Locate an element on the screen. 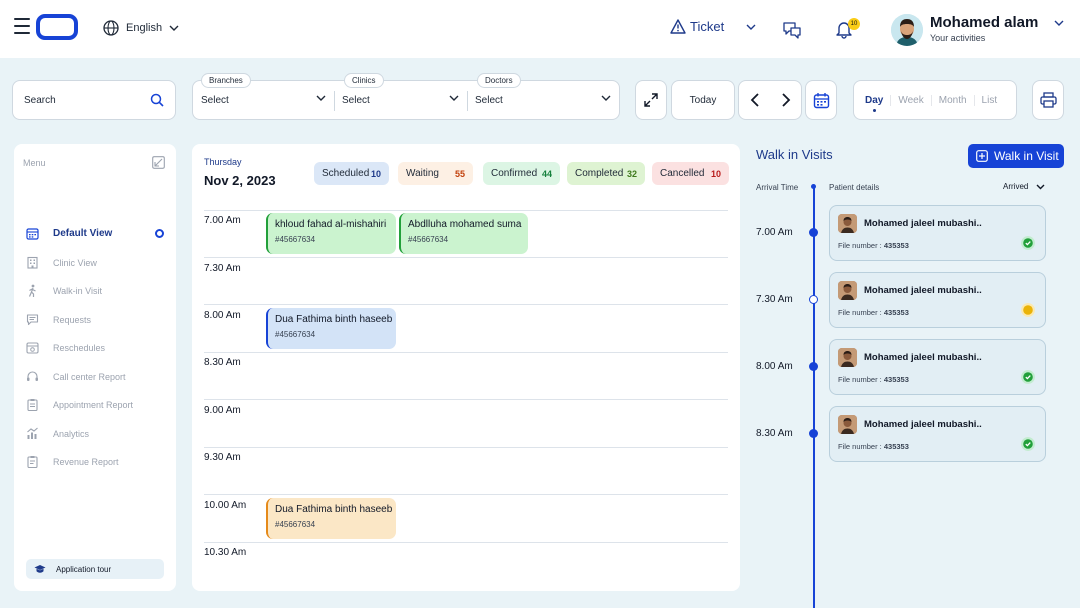  view-month-tab: Month is located at coordinates (952, 100).